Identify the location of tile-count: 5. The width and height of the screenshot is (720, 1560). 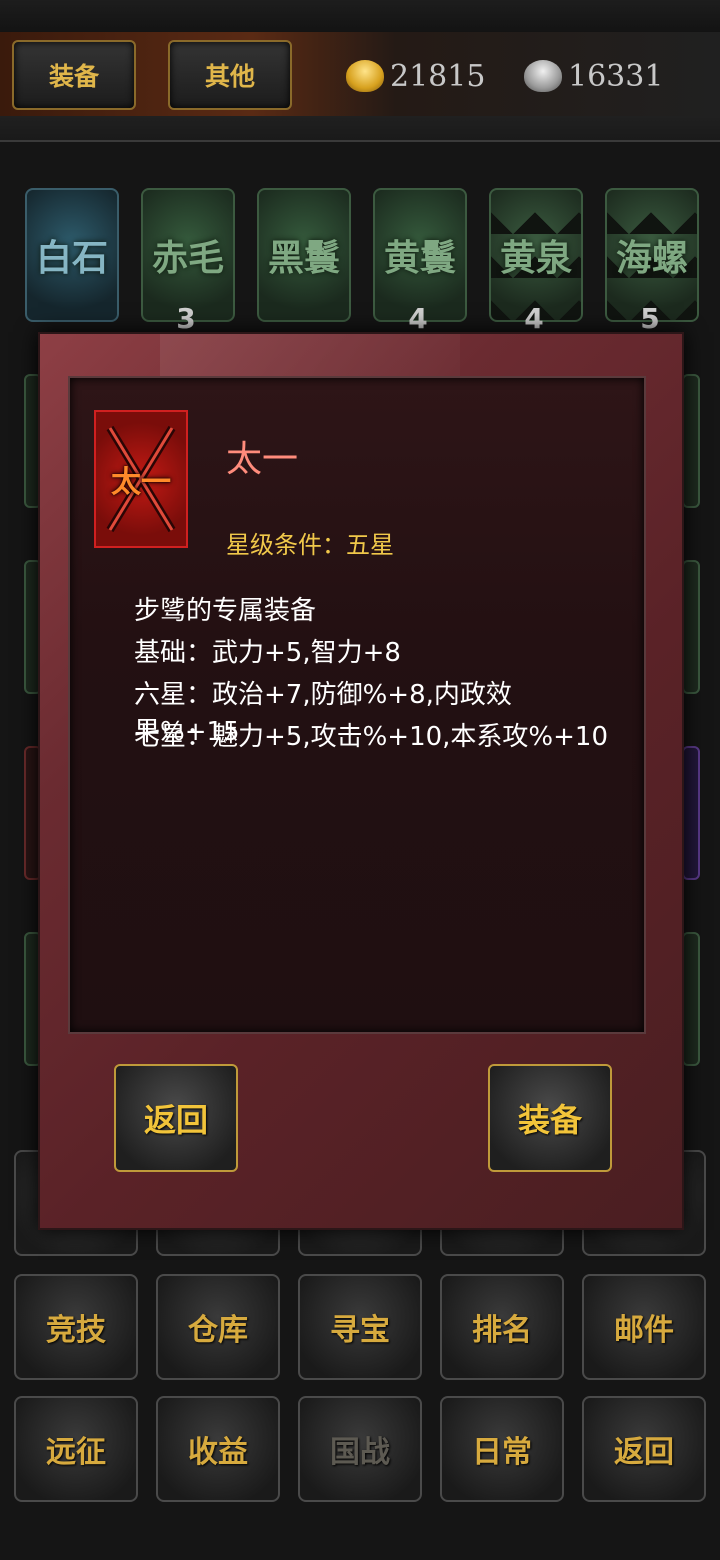
(650, 318).